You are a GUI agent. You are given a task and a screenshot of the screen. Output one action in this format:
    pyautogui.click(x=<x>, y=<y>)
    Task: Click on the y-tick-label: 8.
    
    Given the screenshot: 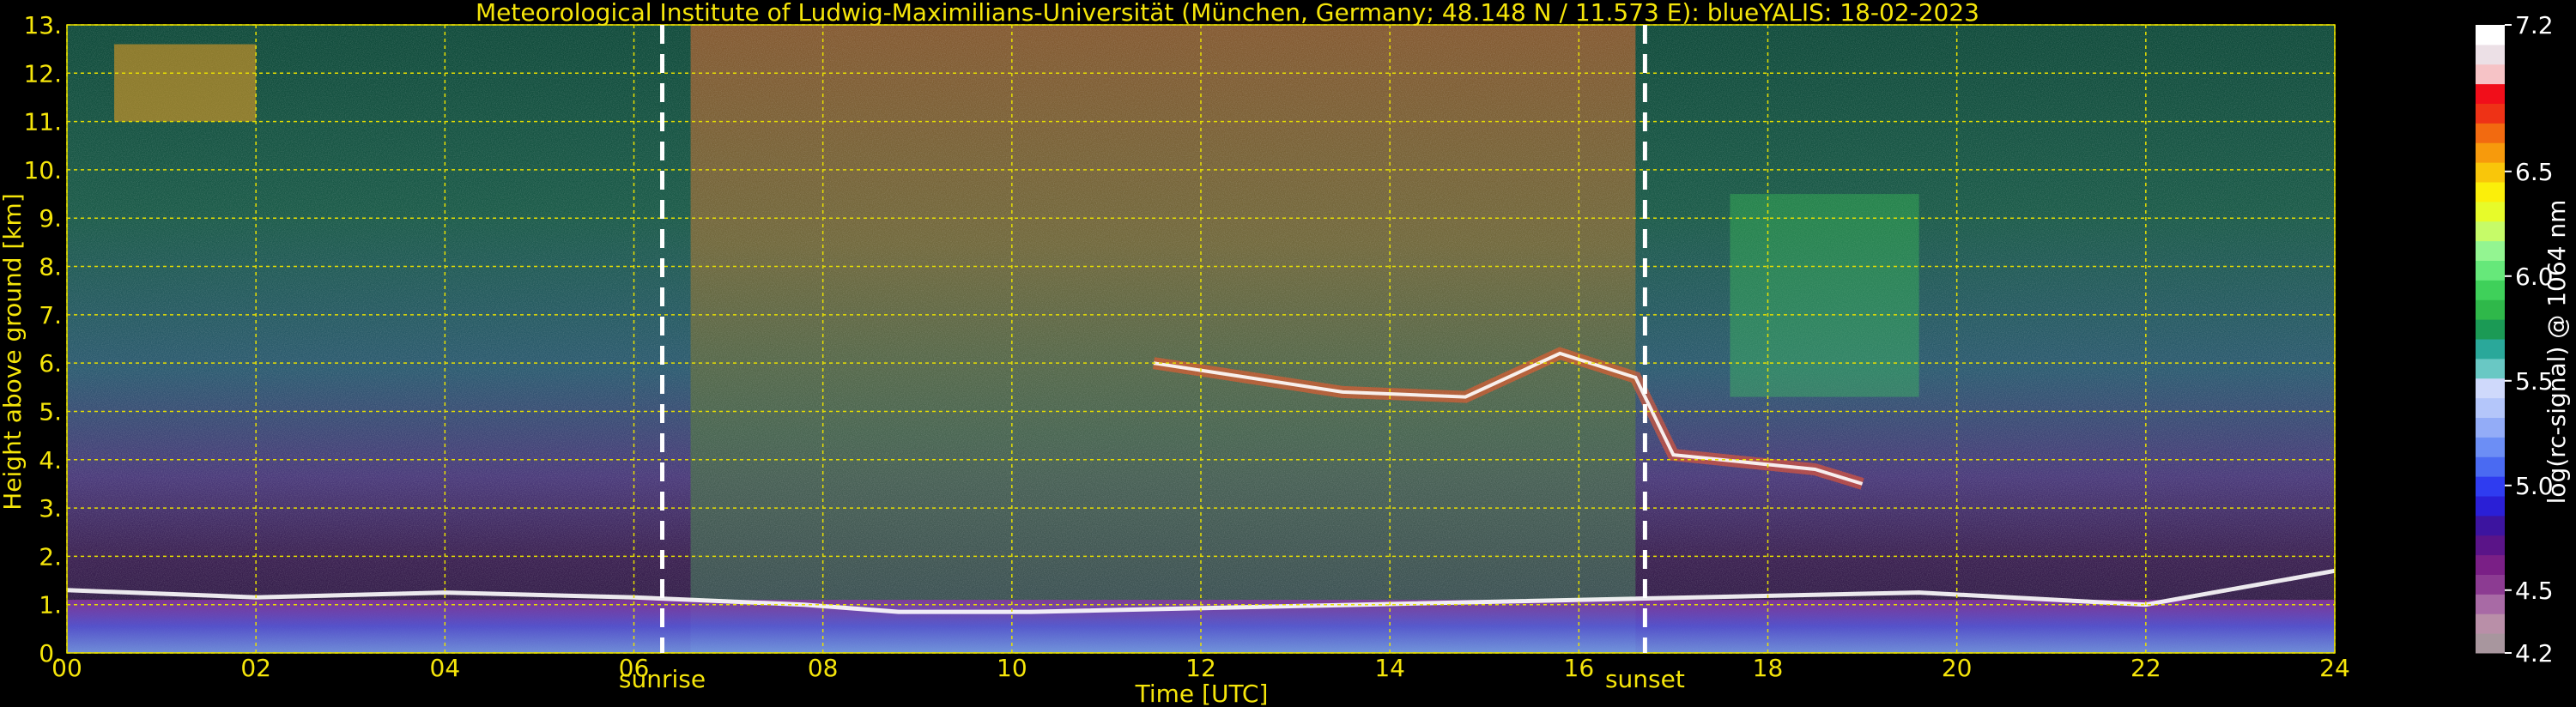 What is the action you would take?
    pyautogui.click(x=50, y=267)
    